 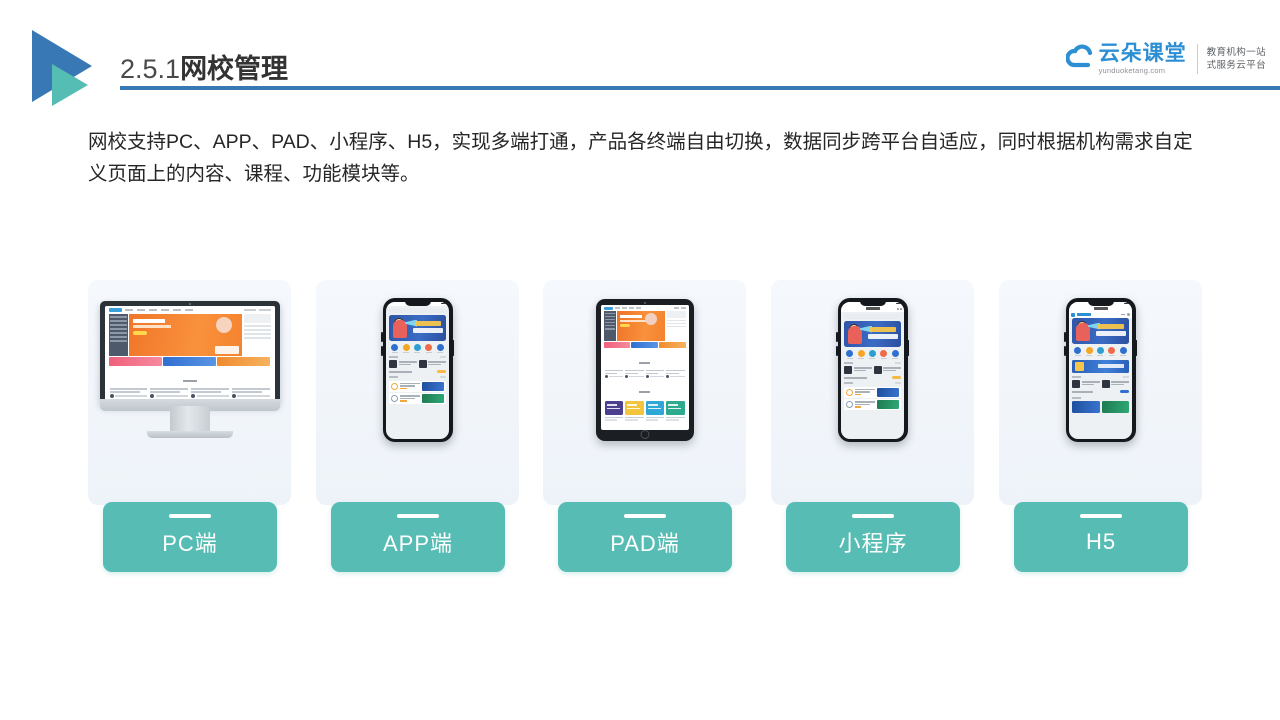 What do you see at coordinates (1081, 59) in the screenshot?
I see `cloud-icon` at bounding box center [1081, 59].